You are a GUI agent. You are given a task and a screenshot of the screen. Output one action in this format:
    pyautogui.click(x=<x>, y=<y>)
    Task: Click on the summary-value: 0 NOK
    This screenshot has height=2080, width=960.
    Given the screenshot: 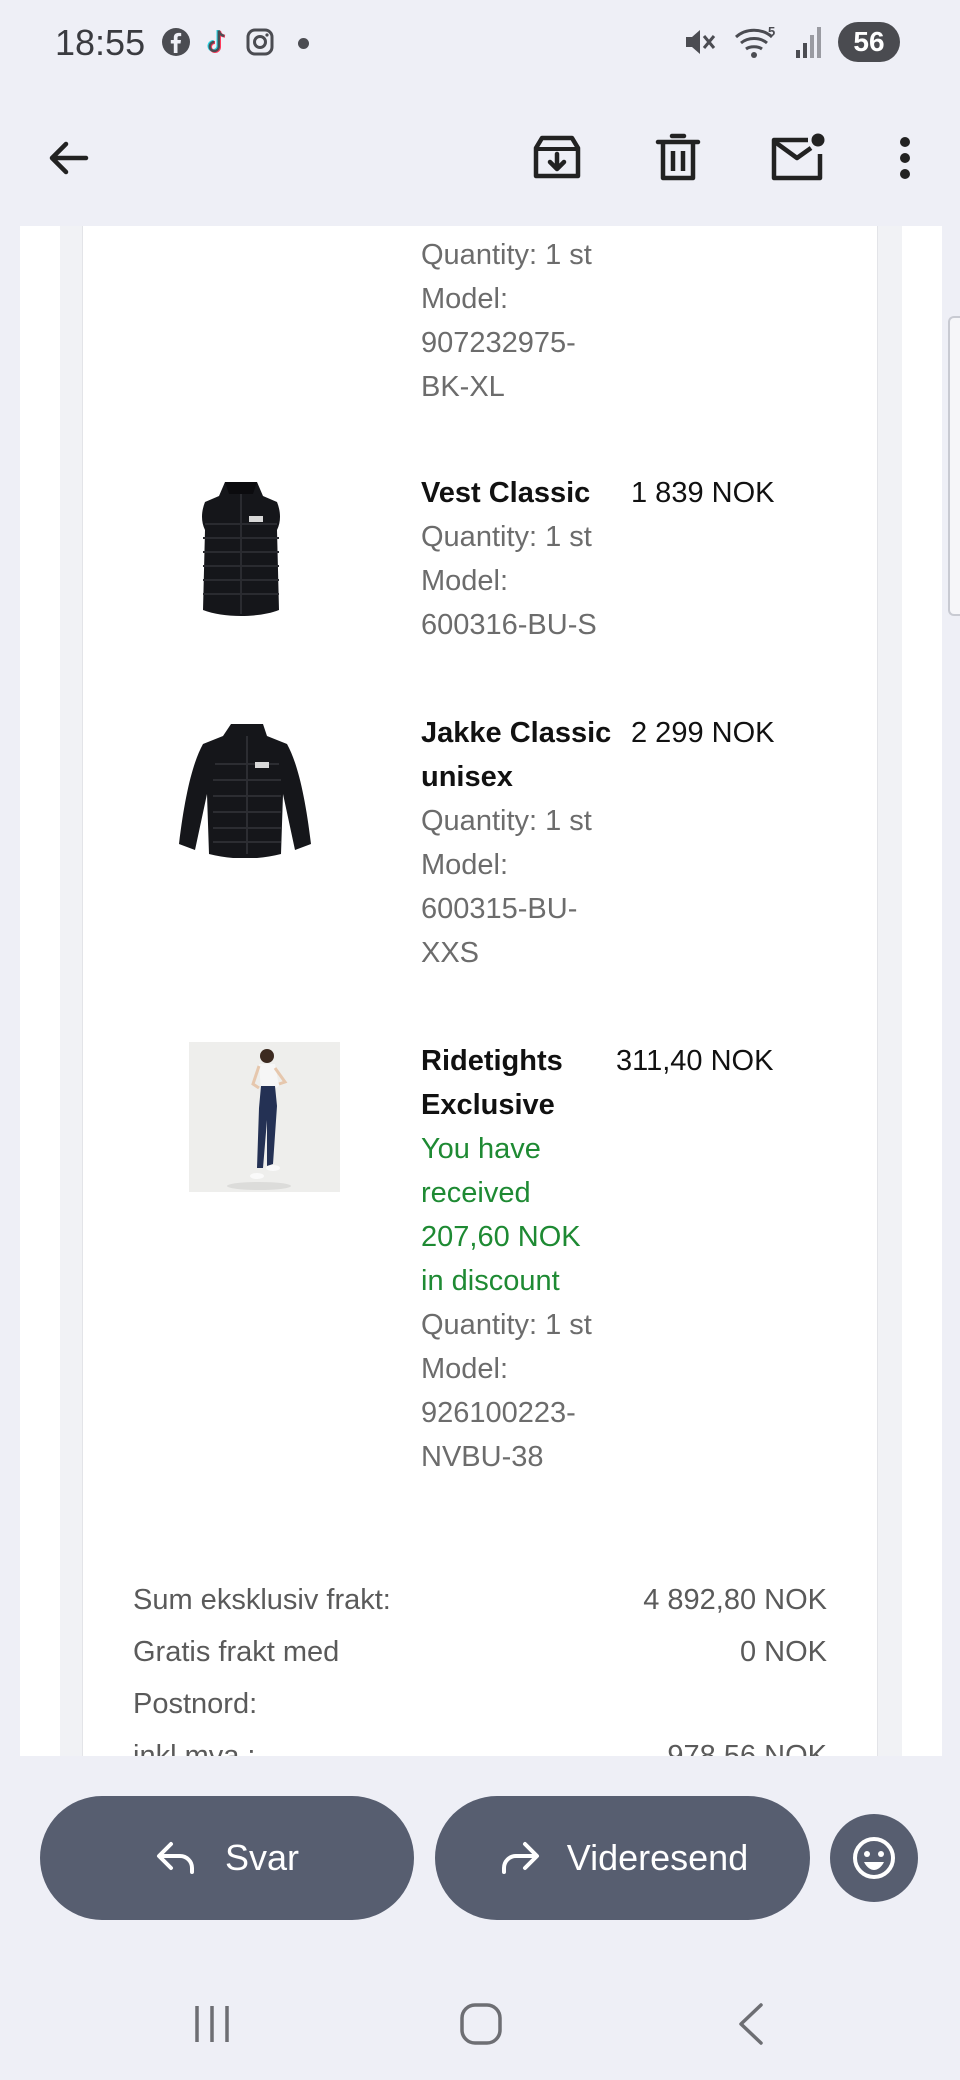 What is the action you would take?
    pyautogui.click(x=783, y=1652)
    